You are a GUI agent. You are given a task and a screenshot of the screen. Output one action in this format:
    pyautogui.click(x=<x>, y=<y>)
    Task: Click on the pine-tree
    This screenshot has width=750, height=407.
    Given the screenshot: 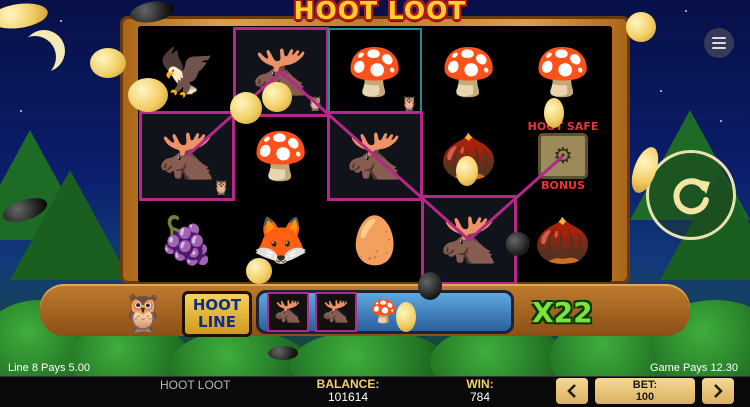 What is the action you would take?
    pyautogui.click(x=70, y=225)
    